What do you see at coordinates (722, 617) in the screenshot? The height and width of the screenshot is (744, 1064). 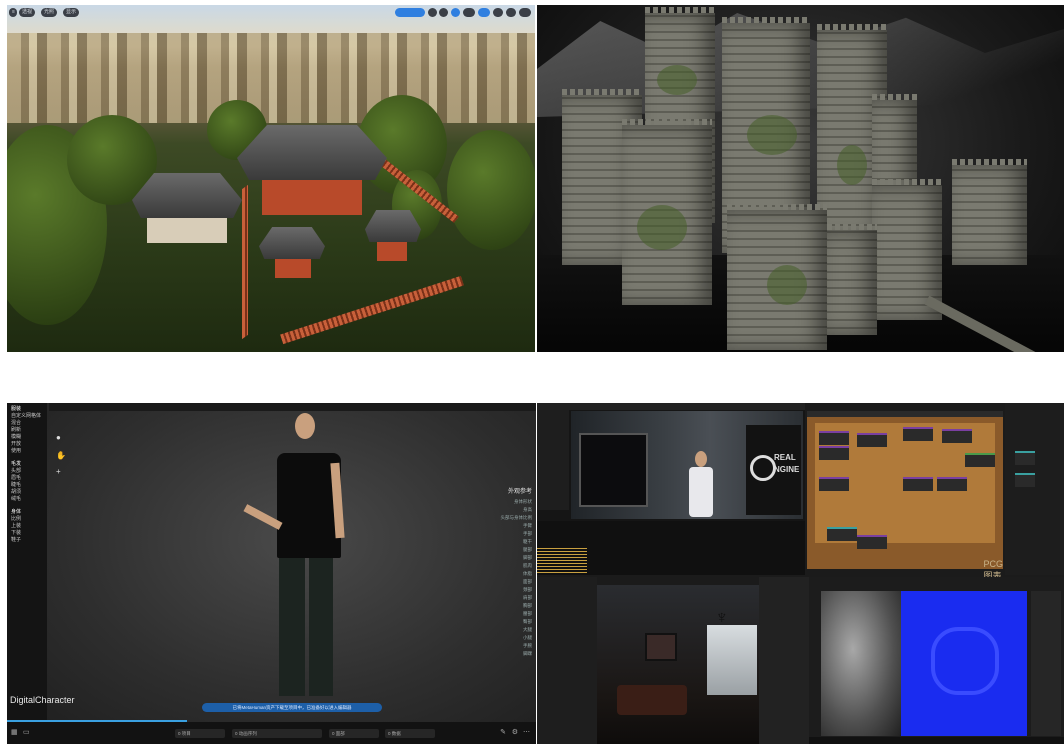 I see `chandelier-icon: ♆` at bounding box center [722, 617].